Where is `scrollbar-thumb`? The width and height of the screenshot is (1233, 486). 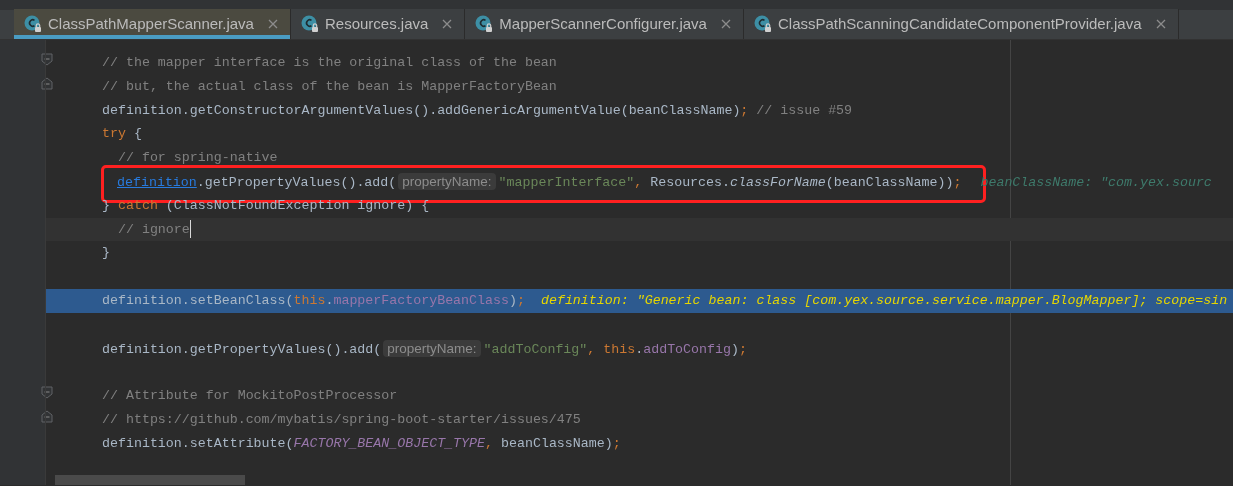 scrollbar-thumb is located at coordinates (150, 480).